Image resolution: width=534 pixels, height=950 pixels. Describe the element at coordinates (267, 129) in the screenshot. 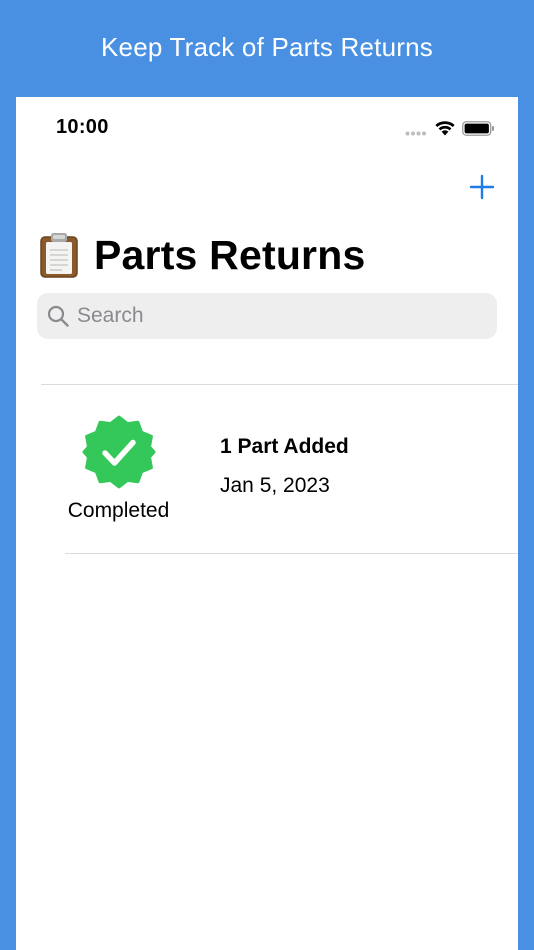

I see `status-bar: 10:00` at that location.